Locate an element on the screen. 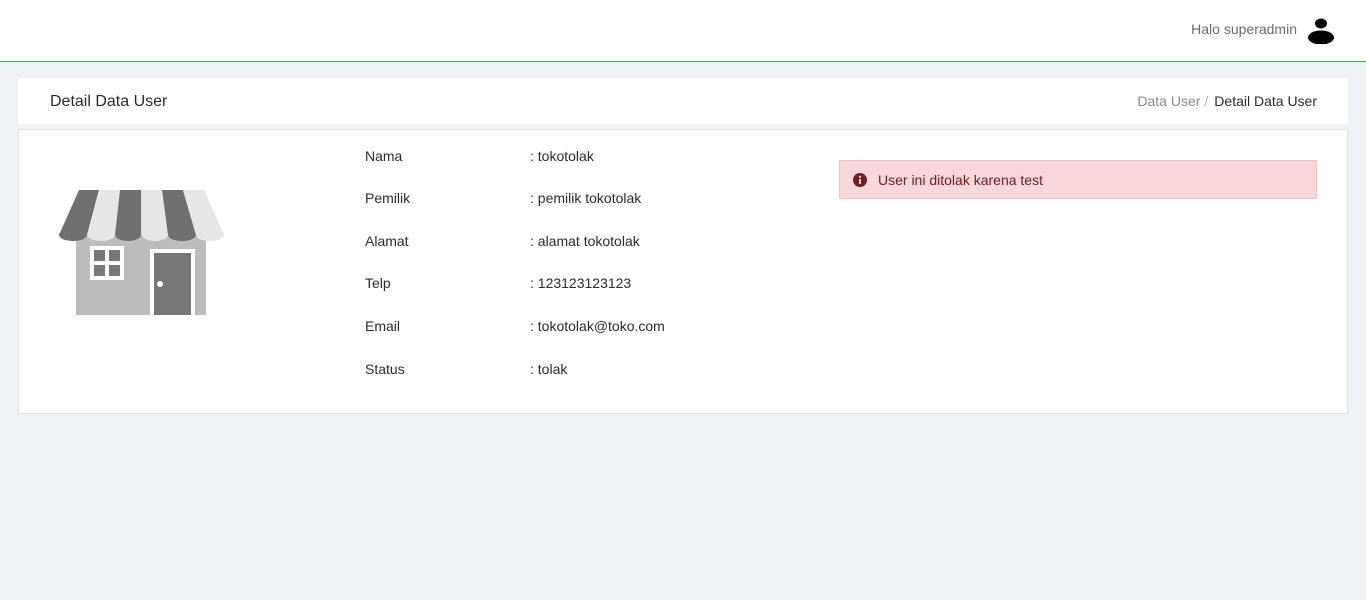 Image resolution: width=1366 pixels, height=600 pixels. detail-label: Pemilik is located at coordinates (388, 198).